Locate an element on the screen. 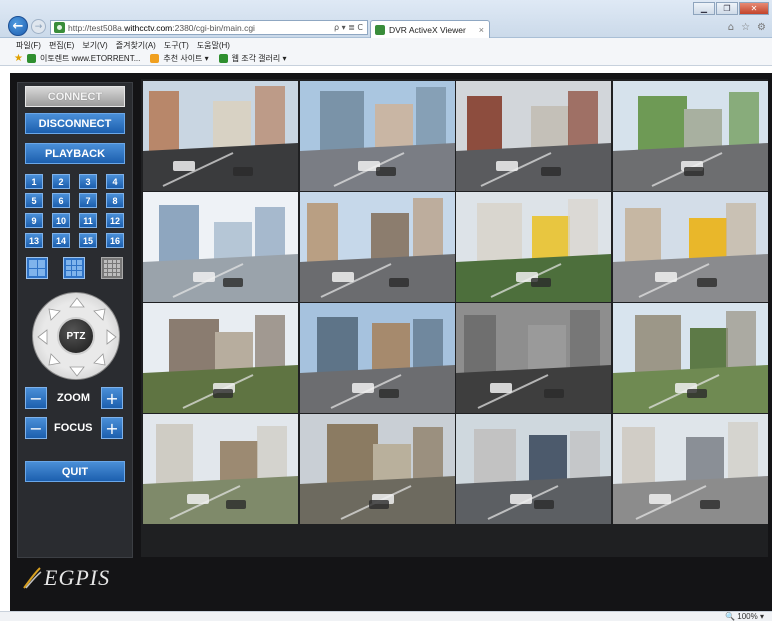  brand-logo: EGPIS is located at coordinates (66, 578).